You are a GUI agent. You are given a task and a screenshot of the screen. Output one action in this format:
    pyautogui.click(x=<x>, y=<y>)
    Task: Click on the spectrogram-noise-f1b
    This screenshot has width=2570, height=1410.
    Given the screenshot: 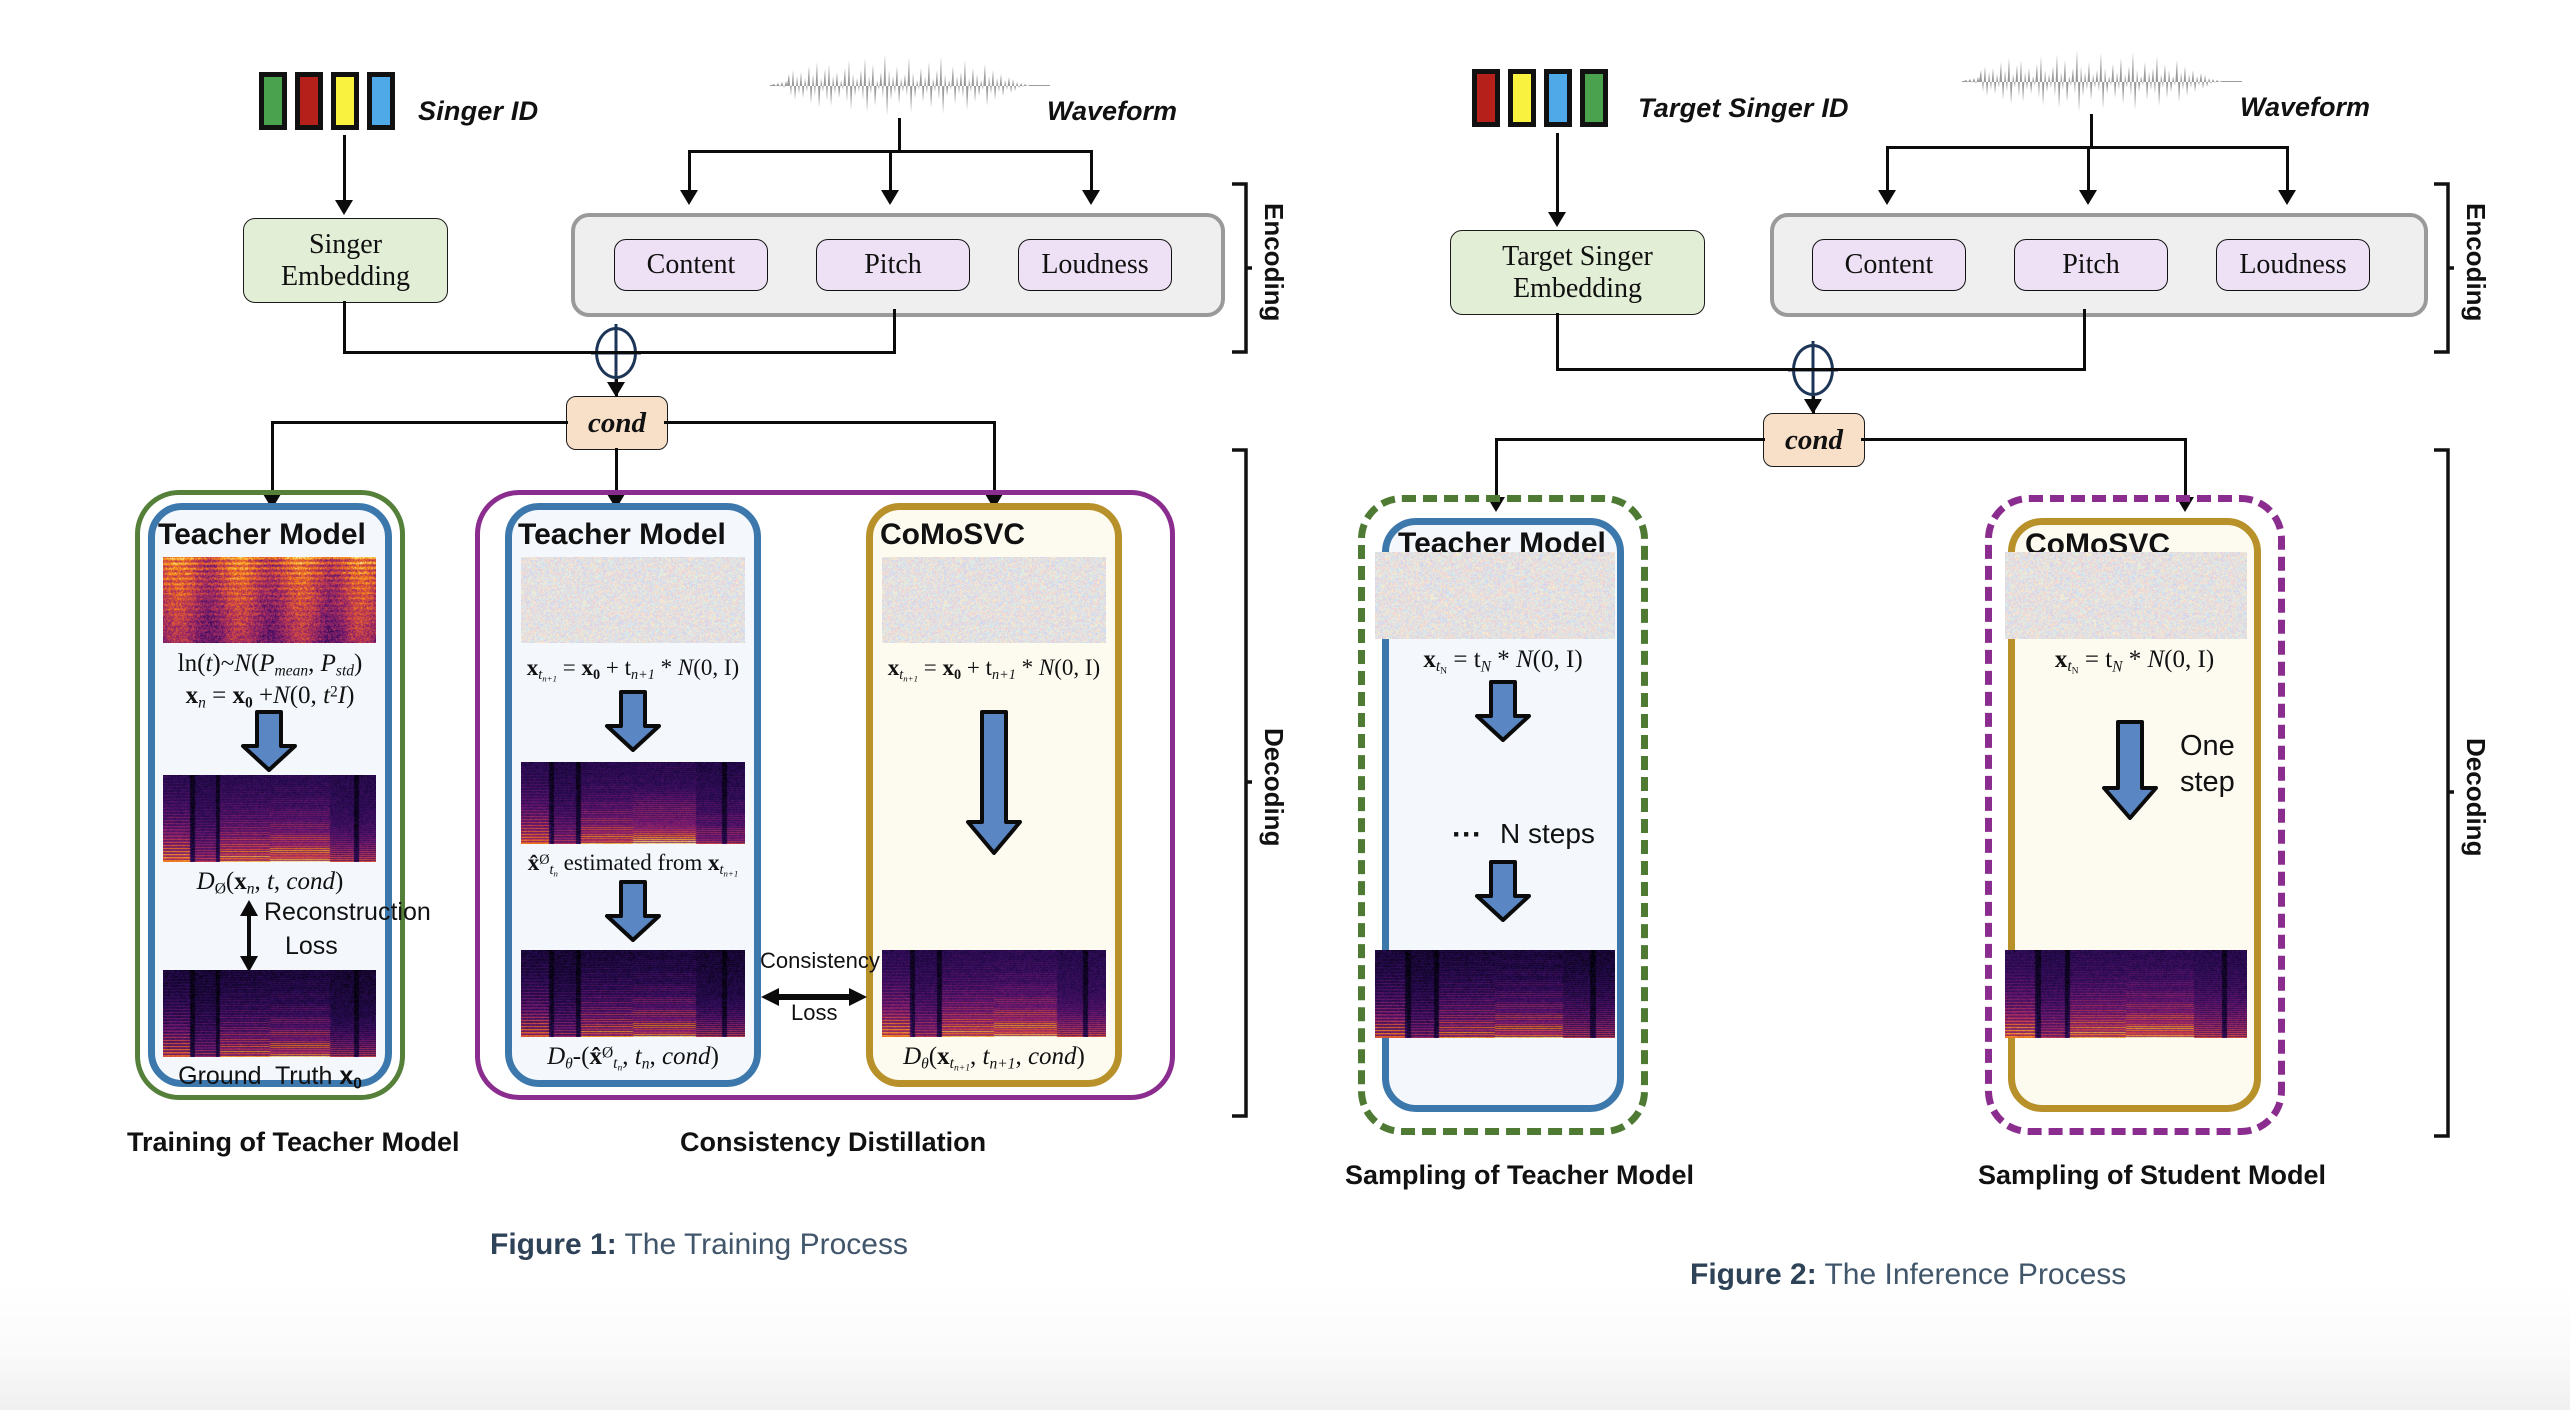 What is the action you would take?
    pyautogui.click(x=633, y=600)
    